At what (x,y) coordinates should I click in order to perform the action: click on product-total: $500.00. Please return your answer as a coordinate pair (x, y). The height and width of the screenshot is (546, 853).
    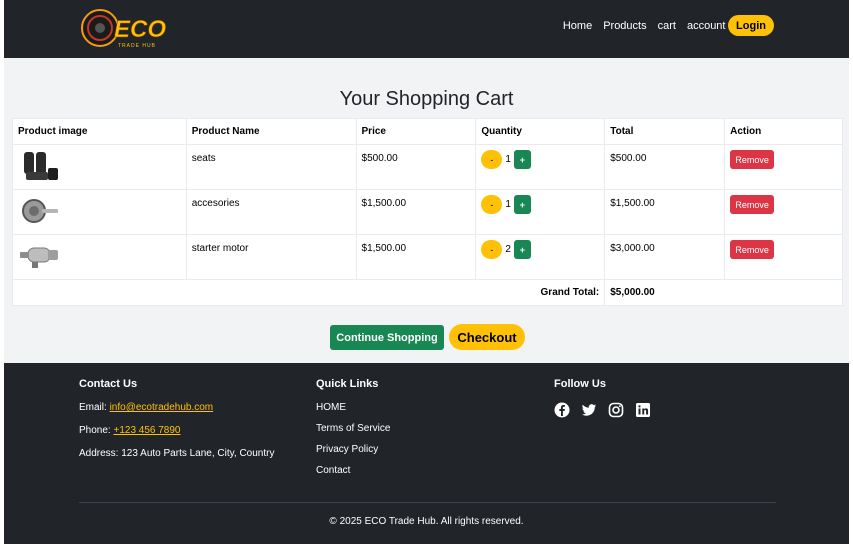
    Looking at the image, I should click on (665, 167).